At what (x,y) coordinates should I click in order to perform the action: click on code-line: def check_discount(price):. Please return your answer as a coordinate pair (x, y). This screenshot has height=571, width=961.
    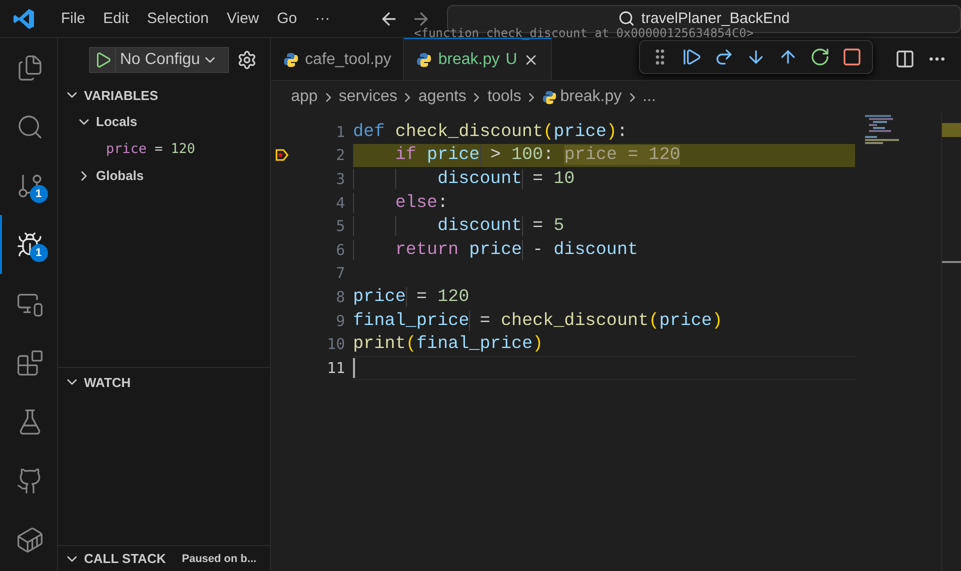
    Looking at the image, I should click on (491, 132).